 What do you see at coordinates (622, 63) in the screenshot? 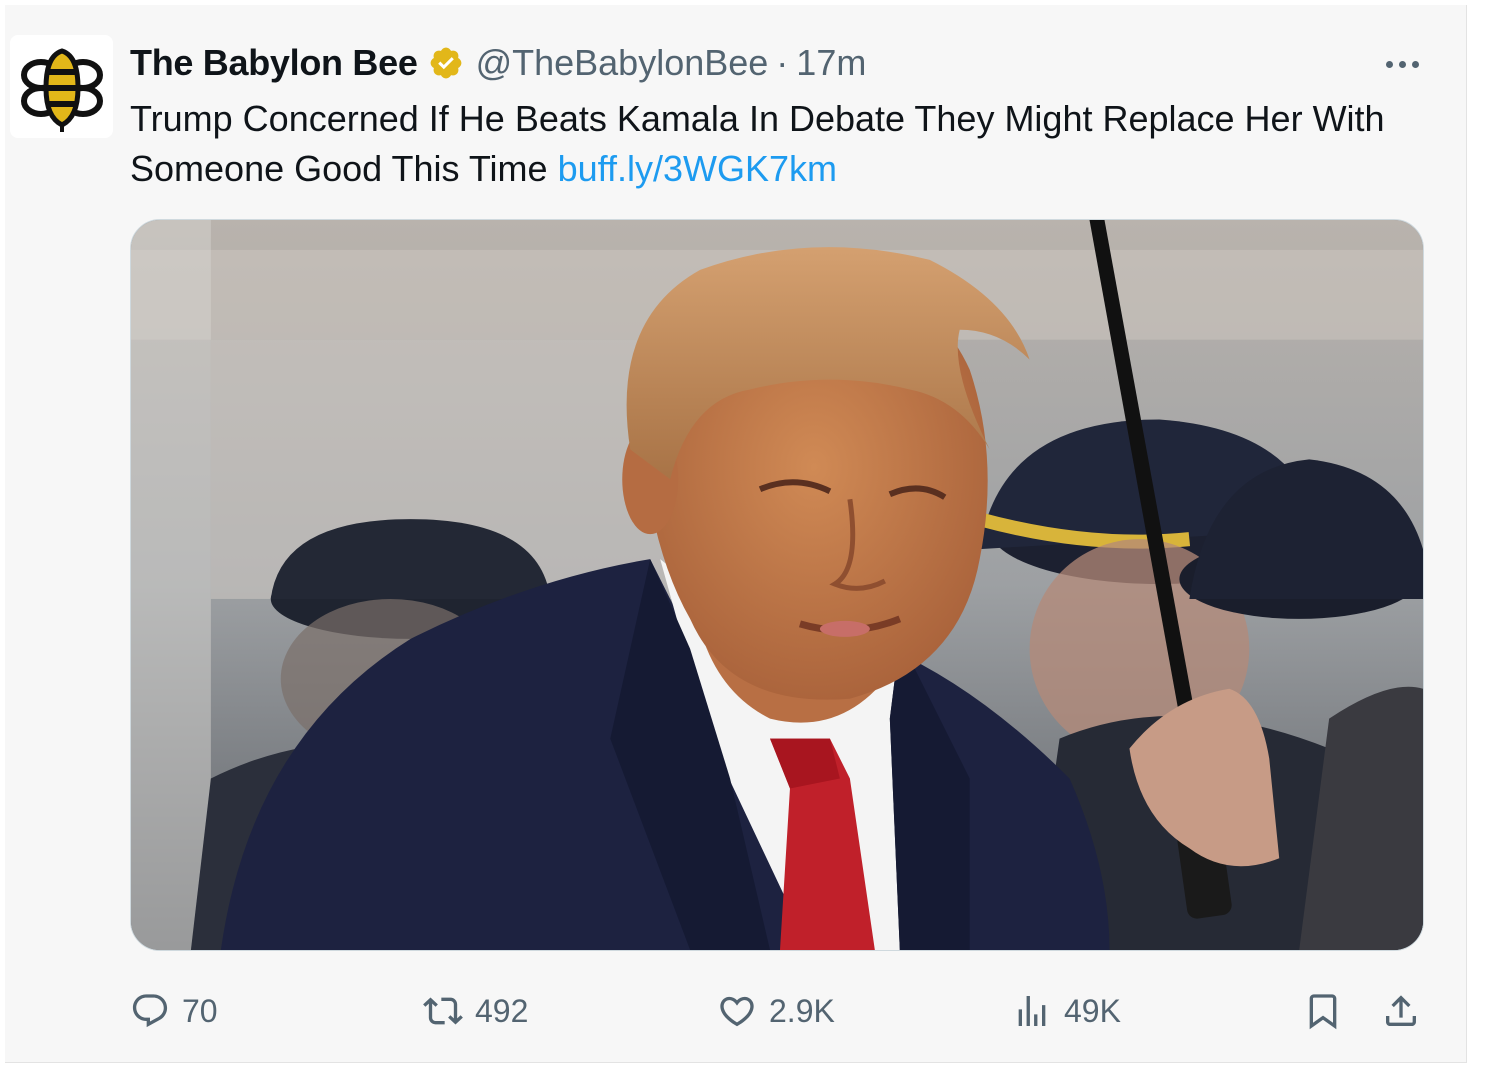
I see `user-handle: @TheBabylonBee` at bounding box center [622, 63].